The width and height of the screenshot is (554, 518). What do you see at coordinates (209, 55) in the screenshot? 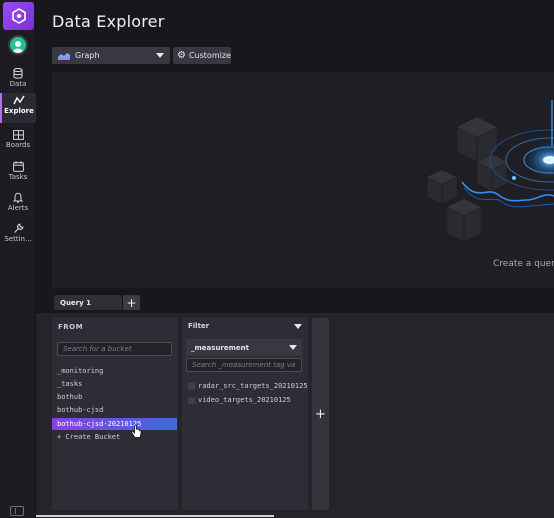
I see `customize-label: Customize` at bounding box center [209, 55].